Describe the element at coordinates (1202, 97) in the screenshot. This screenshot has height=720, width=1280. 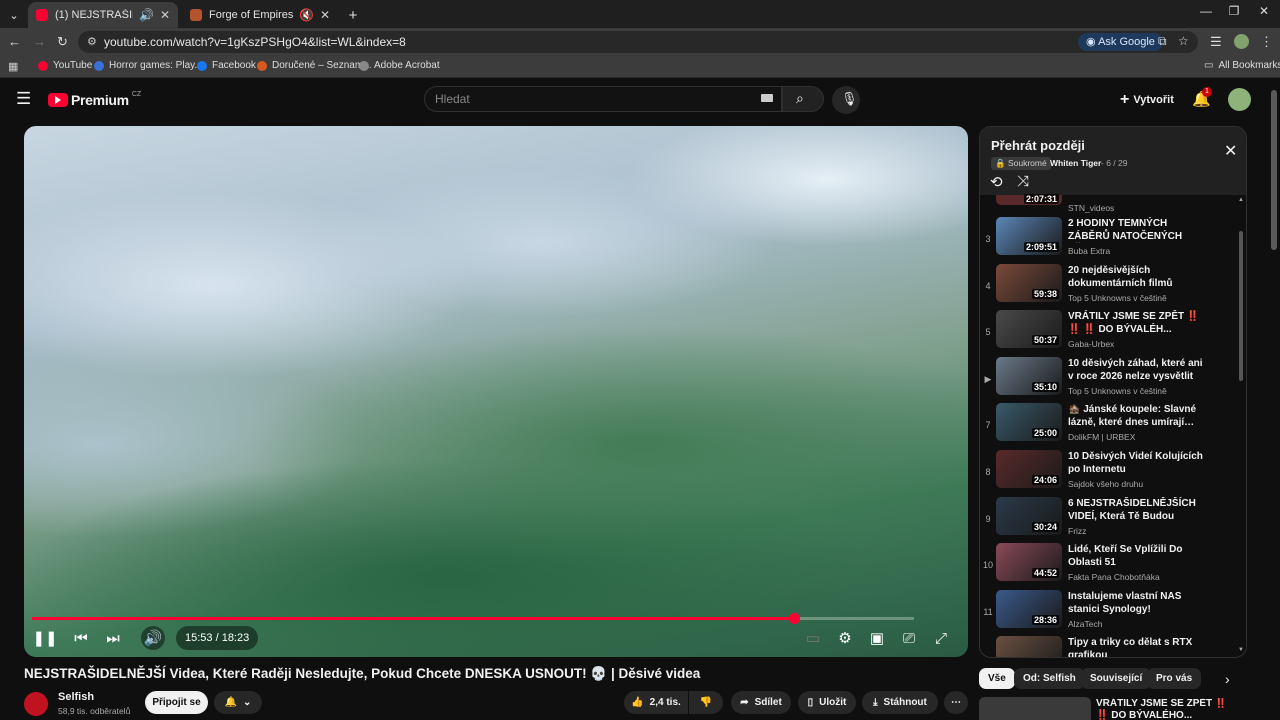
I see `notifications-button: 🔔 1` at that location.